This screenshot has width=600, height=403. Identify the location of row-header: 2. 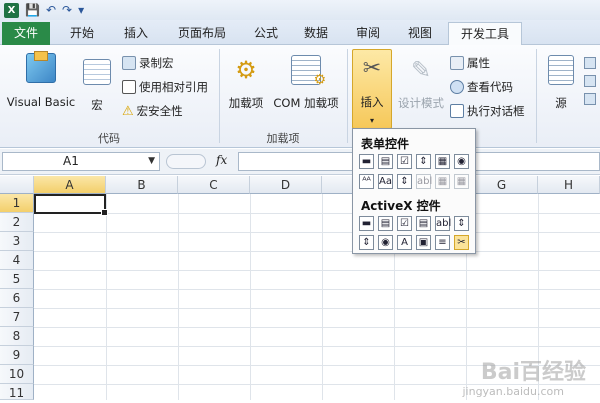
(17, 222).